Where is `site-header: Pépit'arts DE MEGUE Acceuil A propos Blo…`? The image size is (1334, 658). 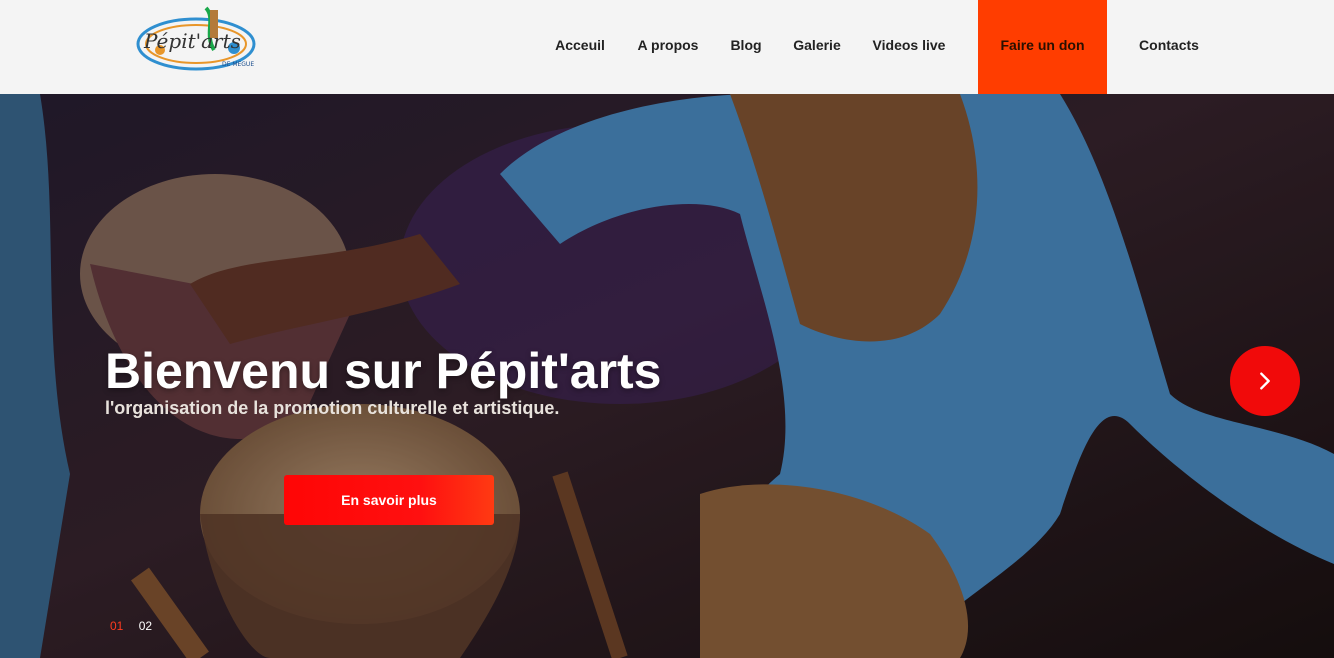
site-header: Pépit'arts DE MEGUE Acceuil A propos Blo… is located at coordinates (667, 47).